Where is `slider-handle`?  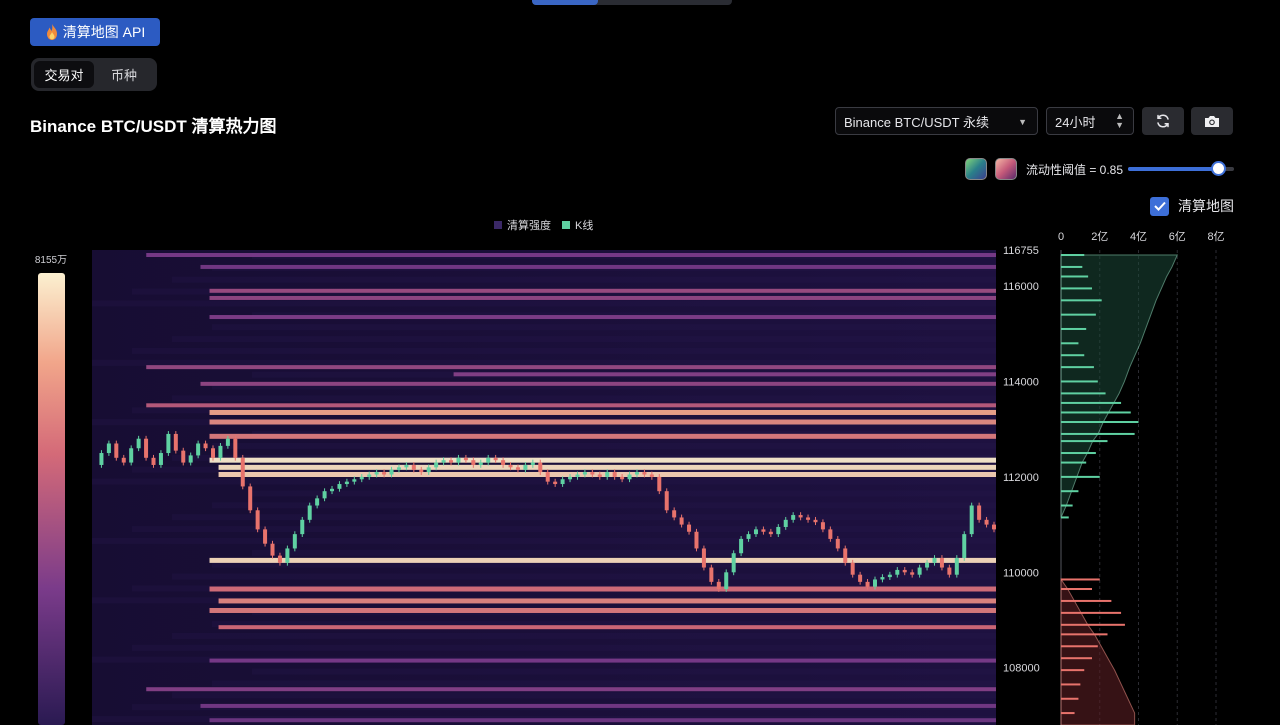
slider-handle is located at coordinates (1219, 168).